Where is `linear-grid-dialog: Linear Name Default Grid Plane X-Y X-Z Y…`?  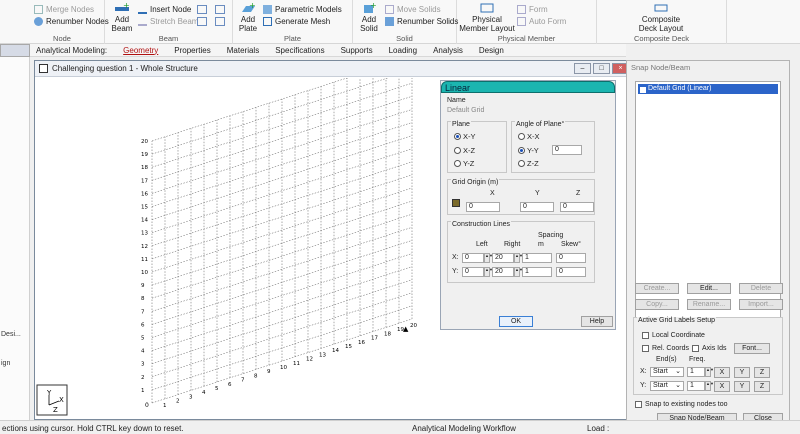
linear-grid-dialog: Linear Name Default Grid Plane X-Y X-Z Y… is located at coordinates (528, 205).